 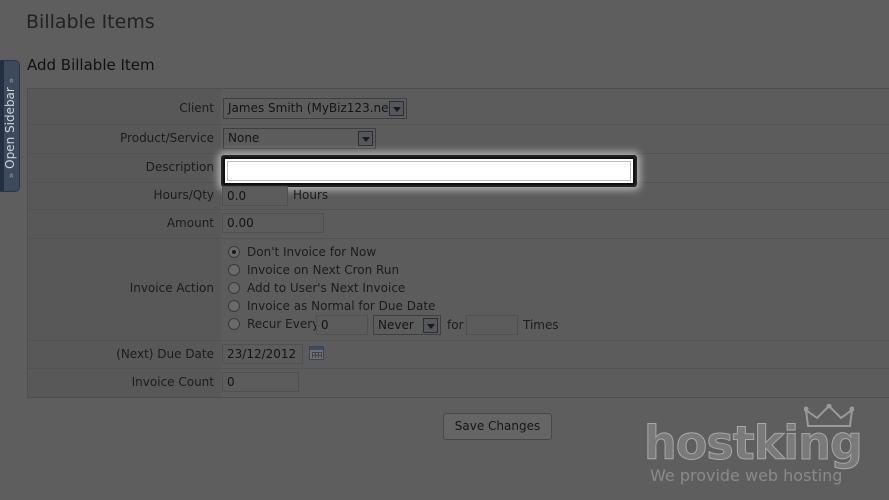 I want to click on hours-unit-label: Hours, so click(x=311, y=195).